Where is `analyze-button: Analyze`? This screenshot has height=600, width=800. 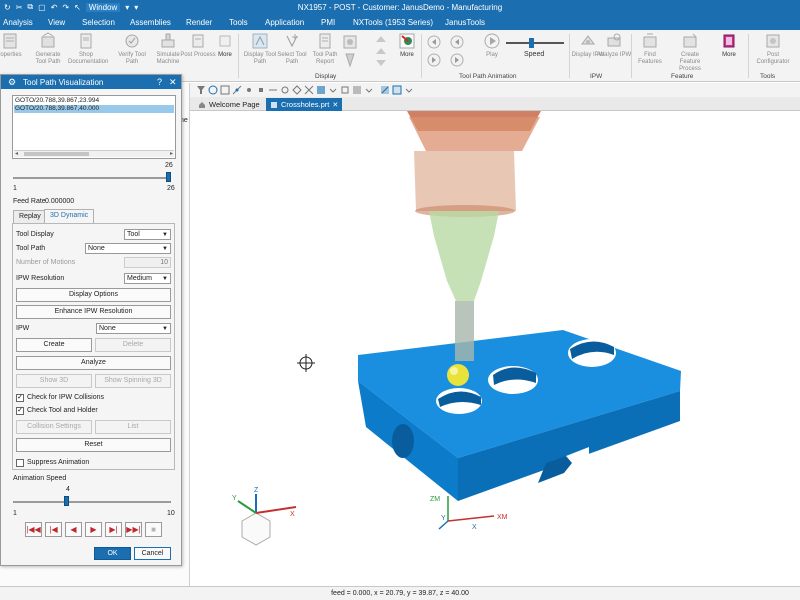 analyze-button: Analyze is located at coordinates (93, 363).